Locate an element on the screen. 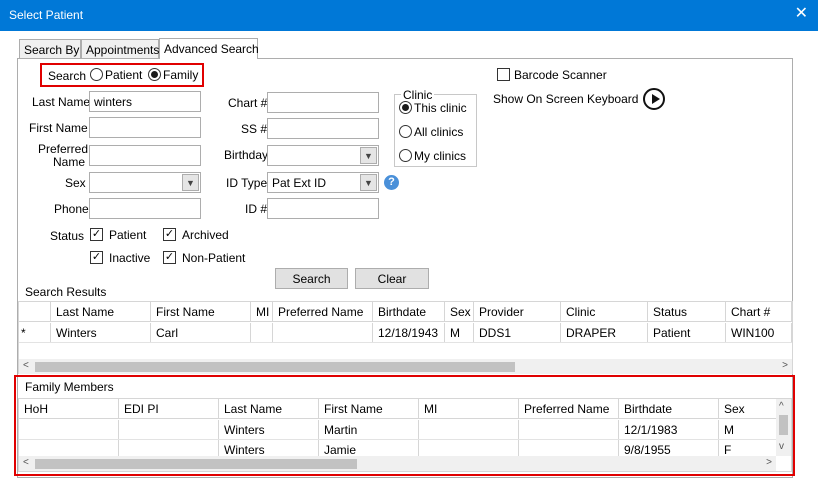  cell: Winters is located at coordinates (269, 429).